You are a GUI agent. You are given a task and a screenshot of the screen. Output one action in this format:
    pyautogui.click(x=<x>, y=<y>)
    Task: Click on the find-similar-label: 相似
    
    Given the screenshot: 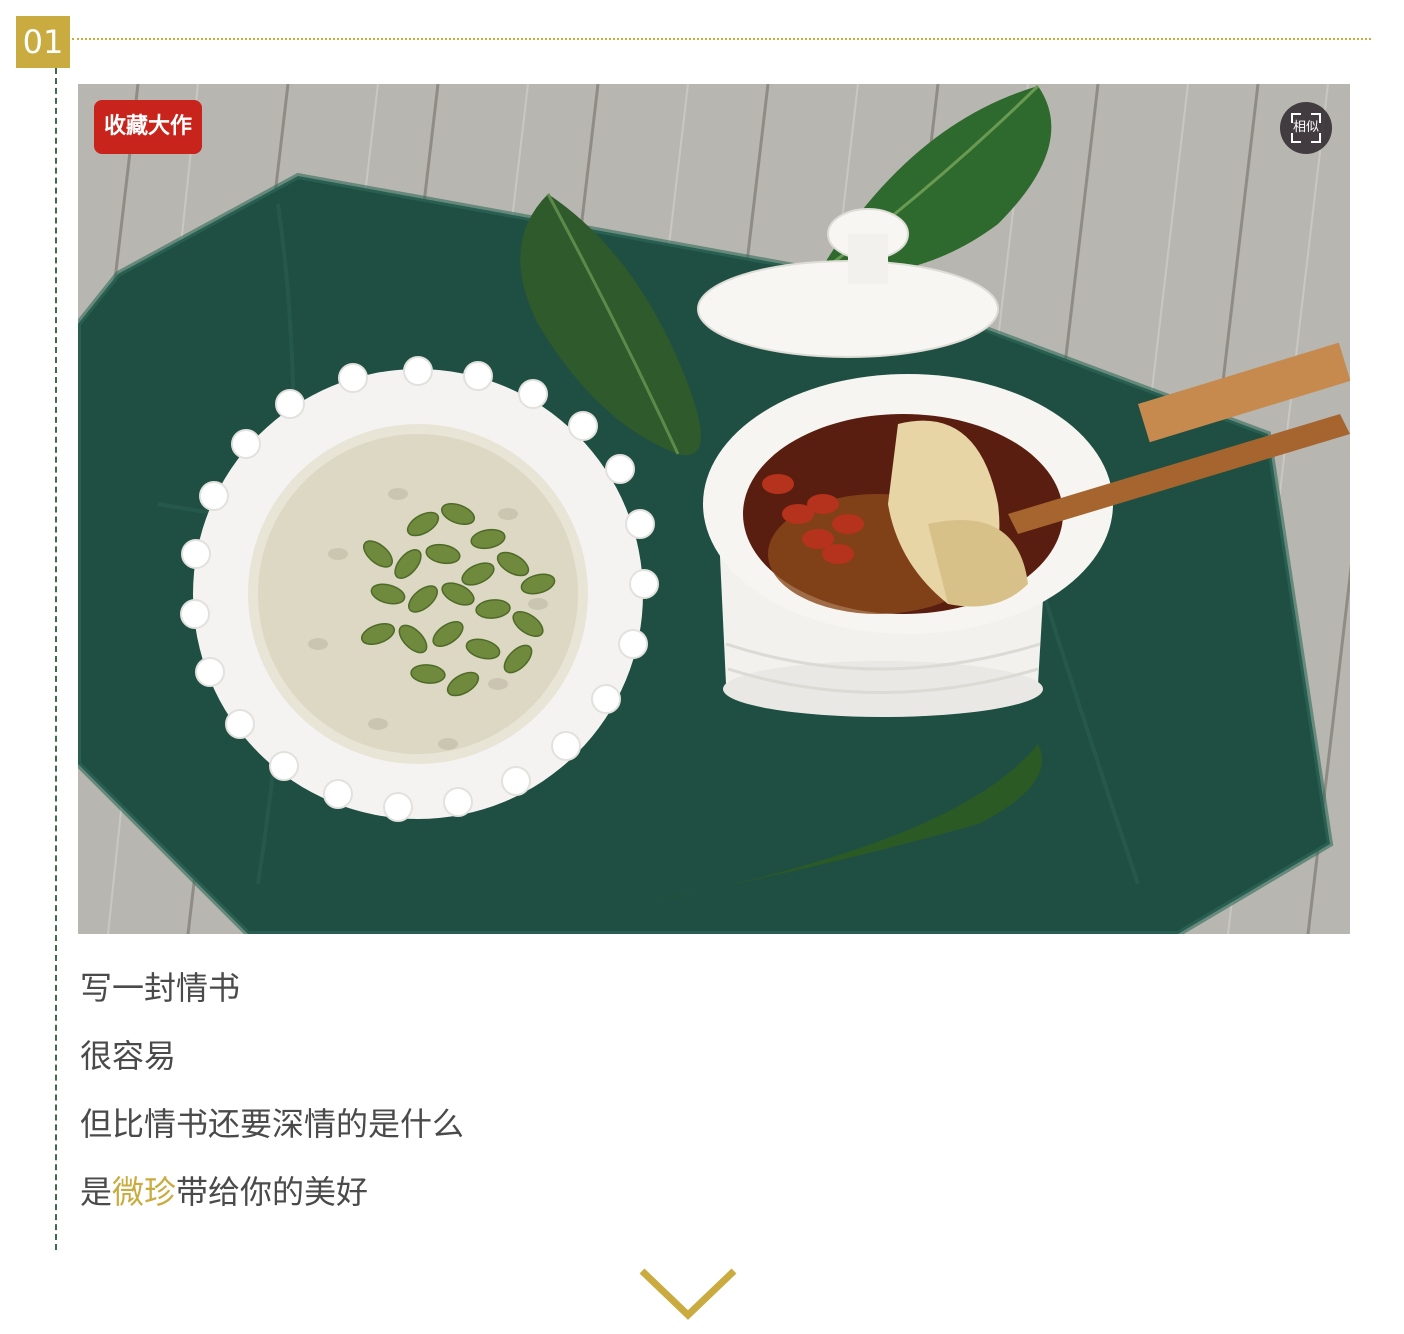 What is the action you would take?
    pyautogui.click(x=1305, y=127)
    